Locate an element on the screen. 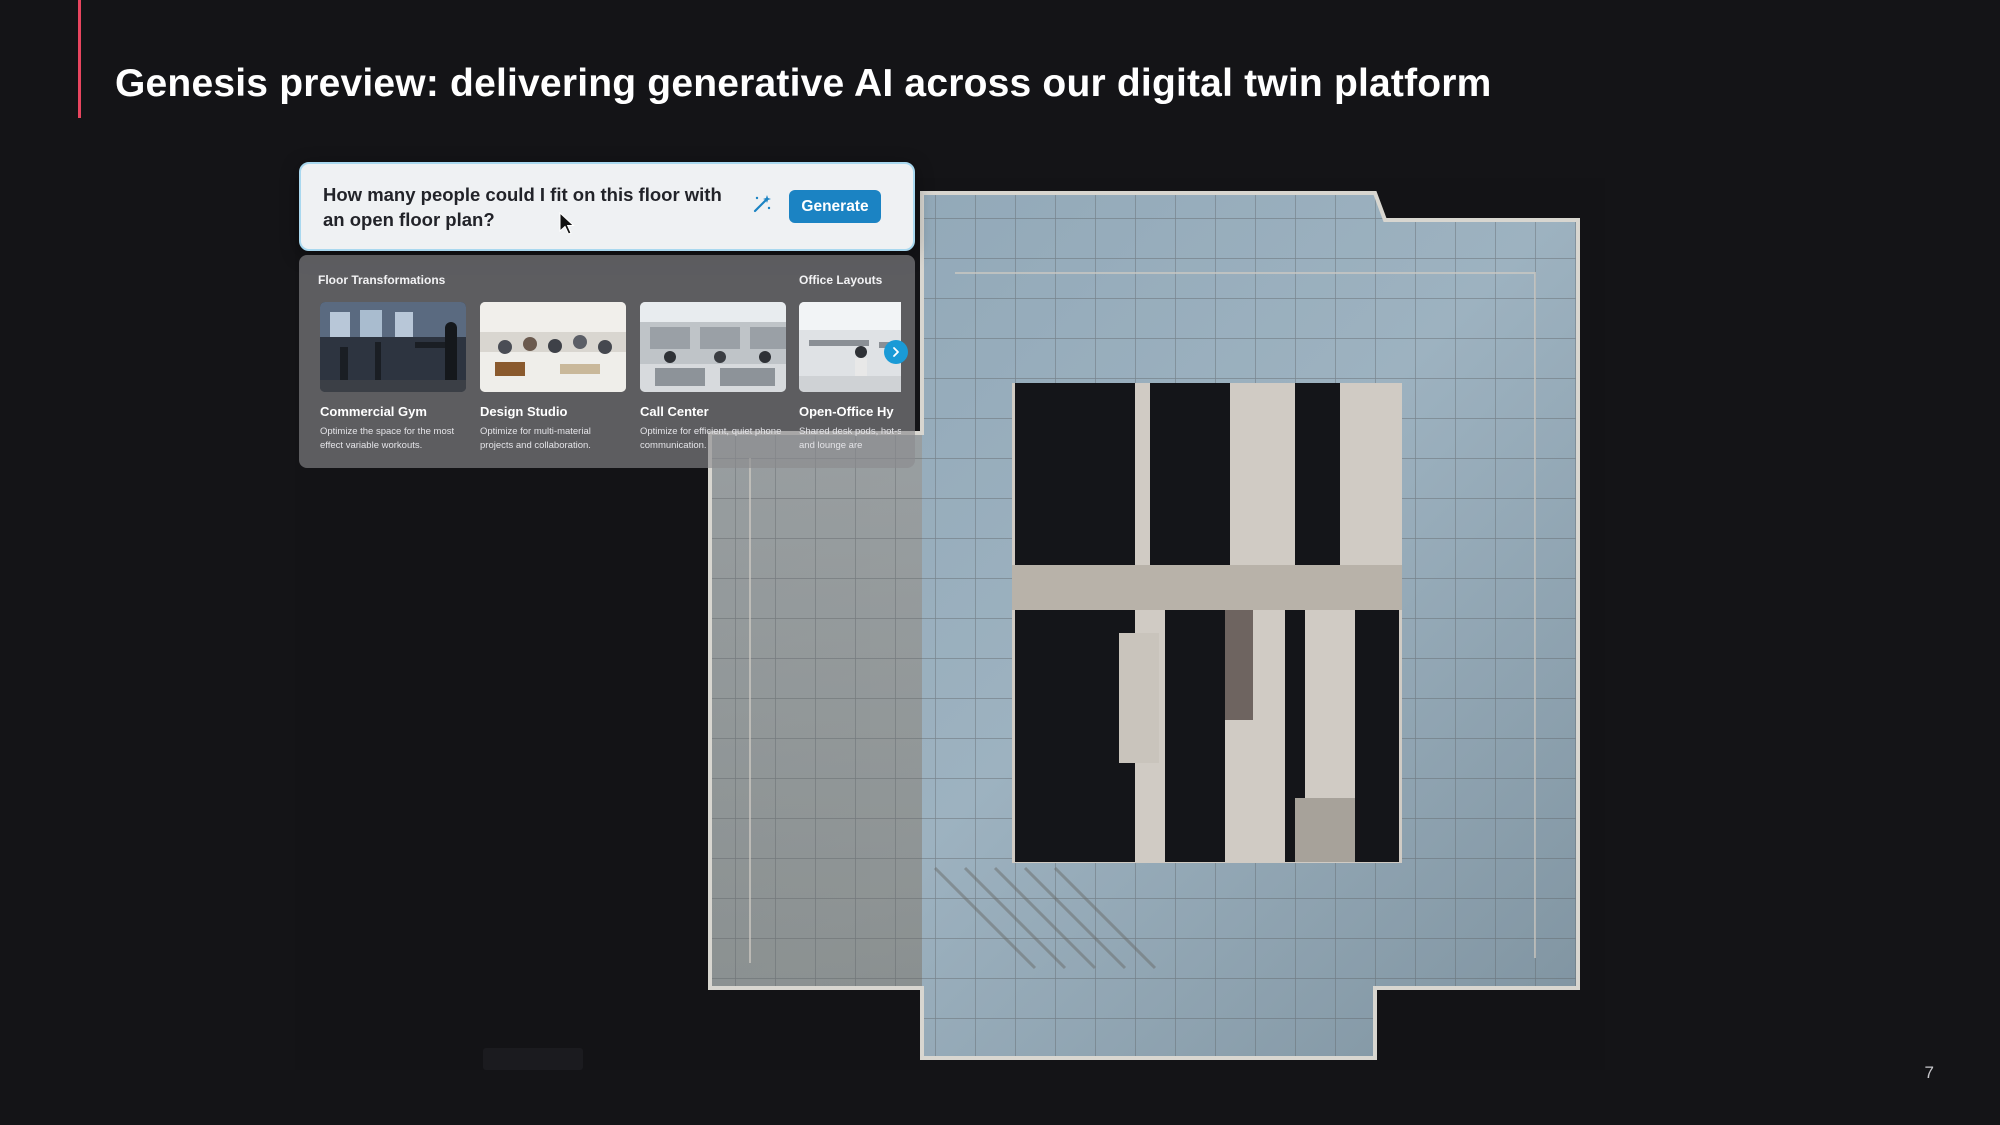  accent-bar is located at coordinates (79, 59).